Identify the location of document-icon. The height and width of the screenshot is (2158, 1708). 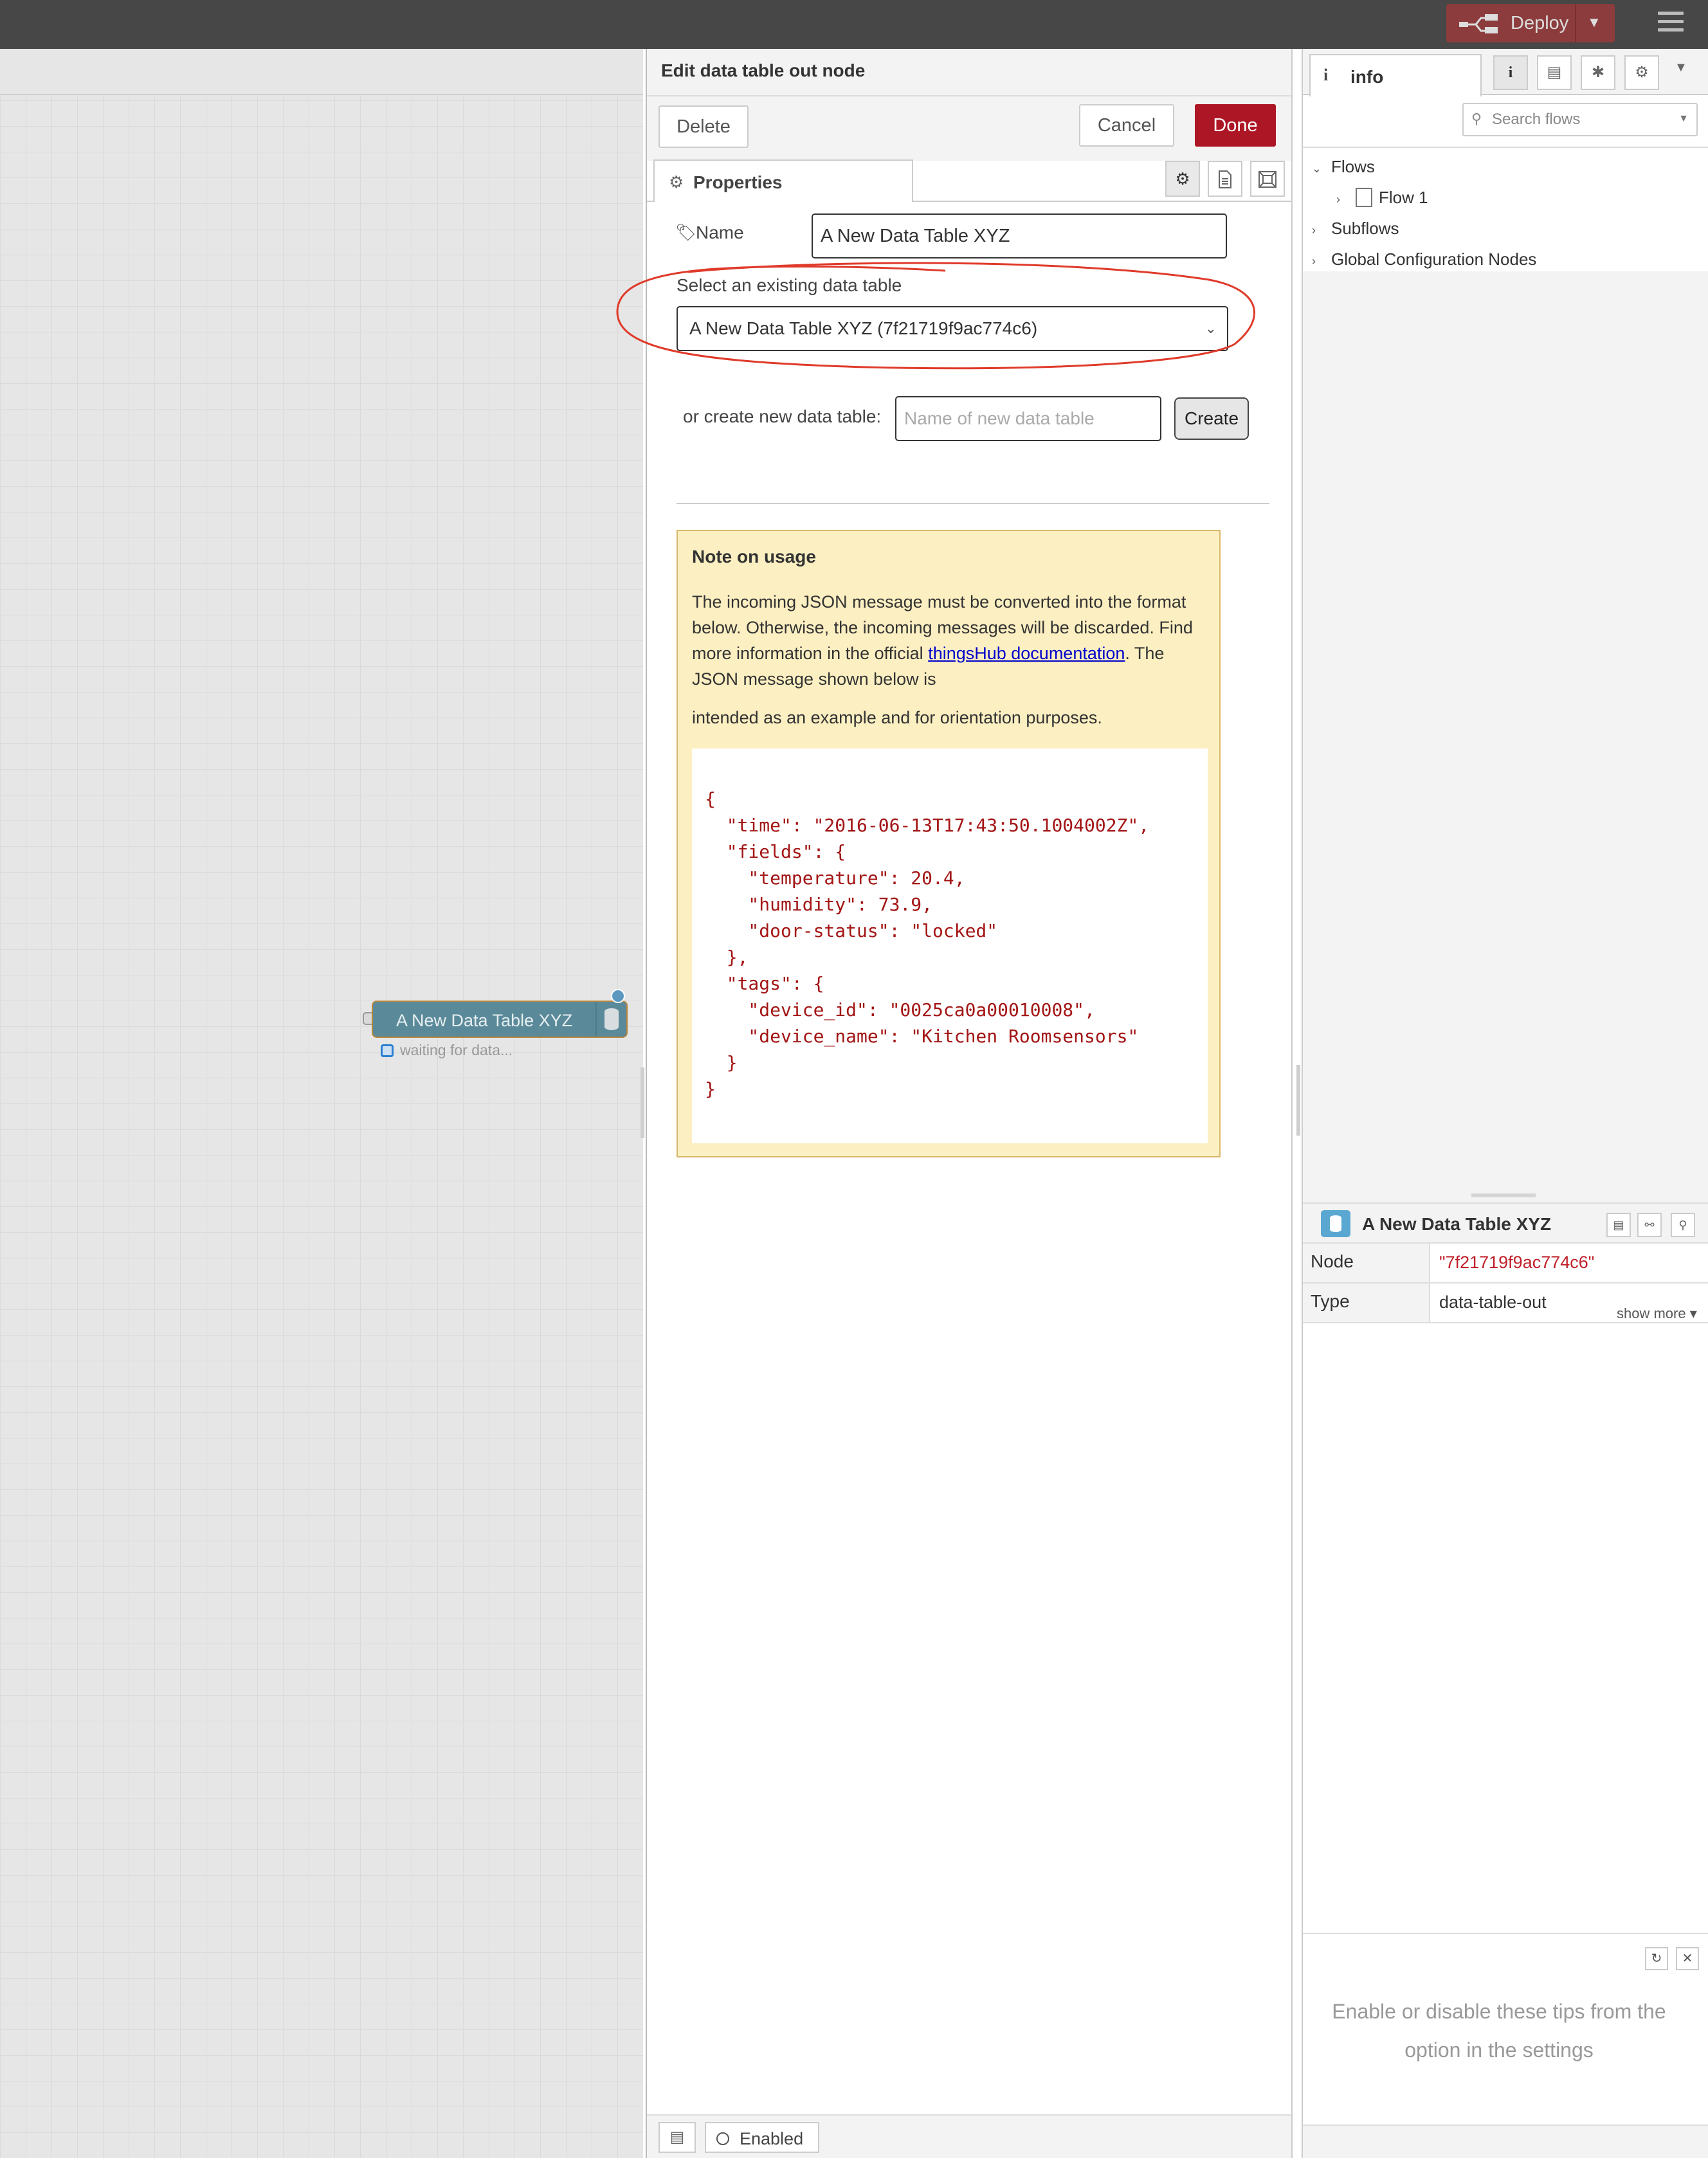
(1225, 179).